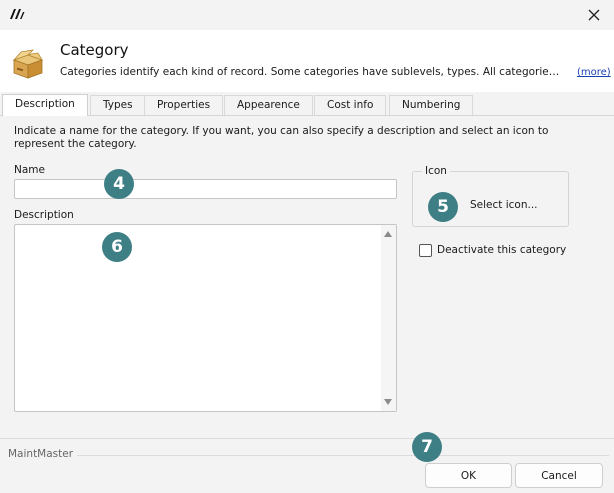 Image resolution: width=614 pixels, height=493 pixels. What do you see at coordinates (119, 184) in the screenshot?
I see `callout-marker-4: 4` at bounding box center [119, 184].